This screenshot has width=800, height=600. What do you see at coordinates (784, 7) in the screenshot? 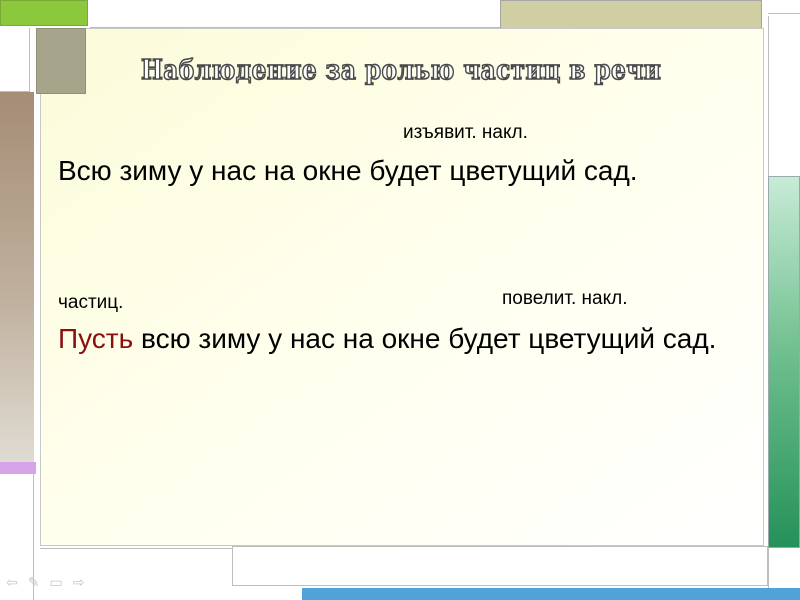
I see `decor-top-far-right` at bounding box center [784, 7].